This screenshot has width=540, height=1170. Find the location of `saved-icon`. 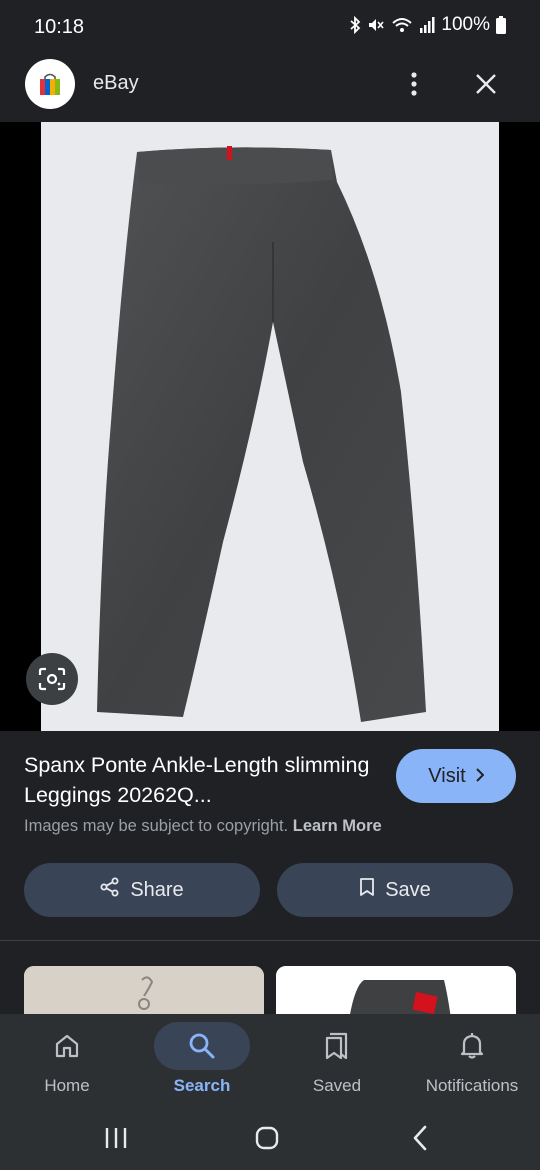

saved-icon is located at coordinates (337, 1046).